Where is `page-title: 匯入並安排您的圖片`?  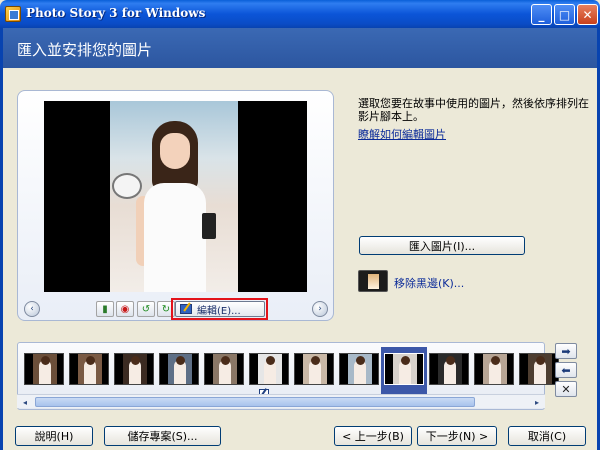 page-title: 匯入並安排您的圖片 is located at coordinates (85, 50).